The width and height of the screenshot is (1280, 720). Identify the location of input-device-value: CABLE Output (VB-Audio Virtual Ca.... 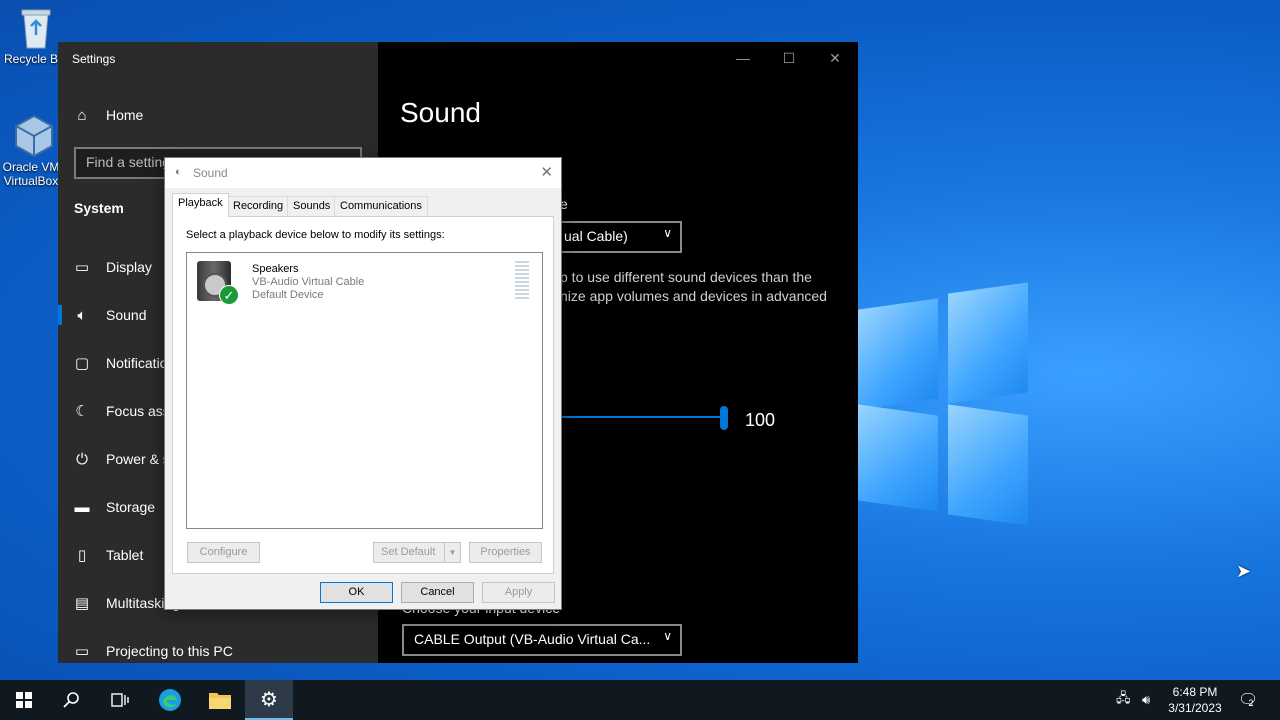
(532, 639).